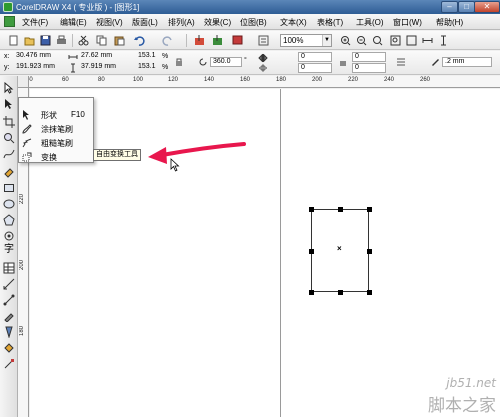 Image resolution: width=500 pixels, height=417 pixels. I want to click on zoom-level-select: 100% ▼, so click(306, 40).